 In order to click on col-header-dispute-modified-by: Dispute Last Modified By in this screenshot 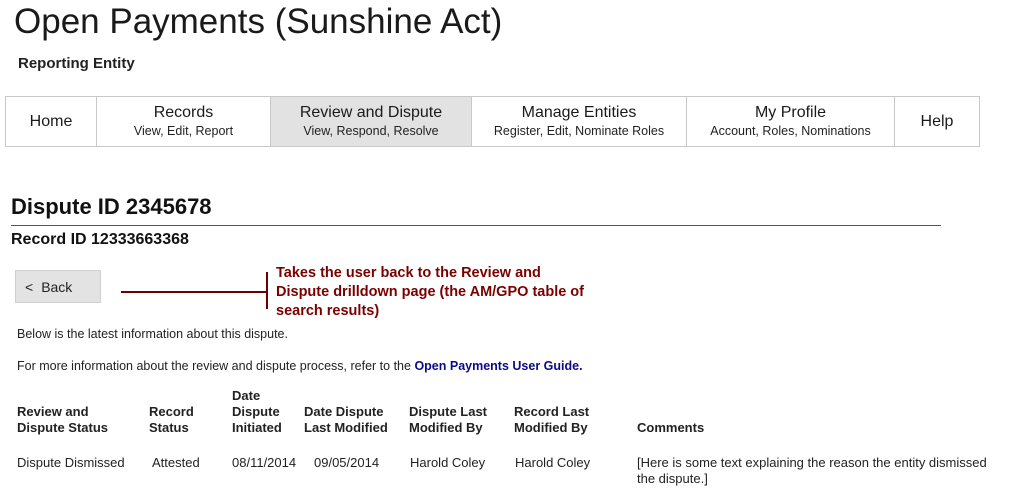, I will do `click(448, 420)`.